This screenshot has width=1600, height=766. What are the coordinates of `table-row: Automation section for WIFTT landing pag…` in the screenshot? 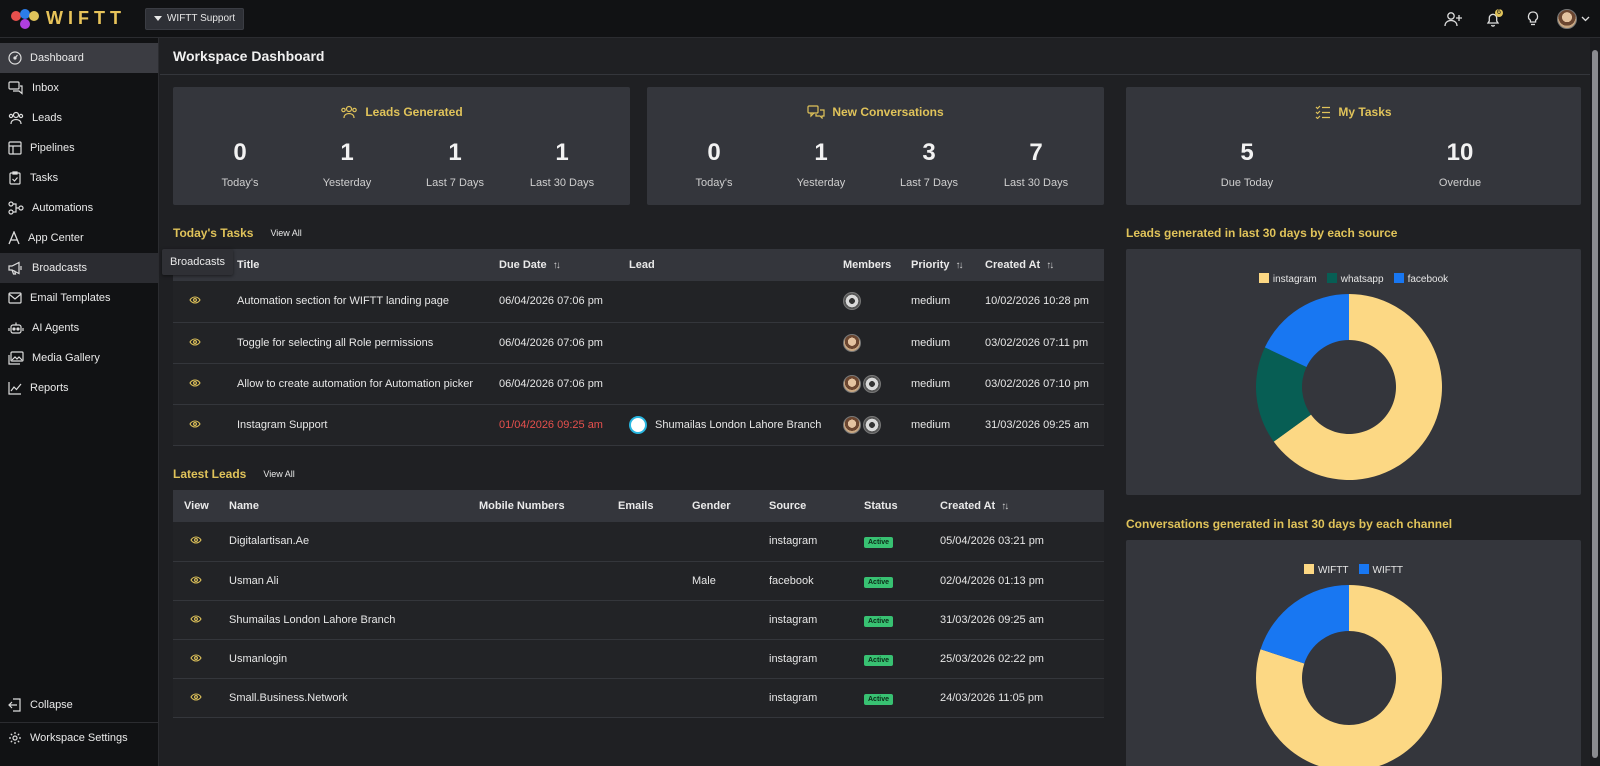 It's located at (638, 302).